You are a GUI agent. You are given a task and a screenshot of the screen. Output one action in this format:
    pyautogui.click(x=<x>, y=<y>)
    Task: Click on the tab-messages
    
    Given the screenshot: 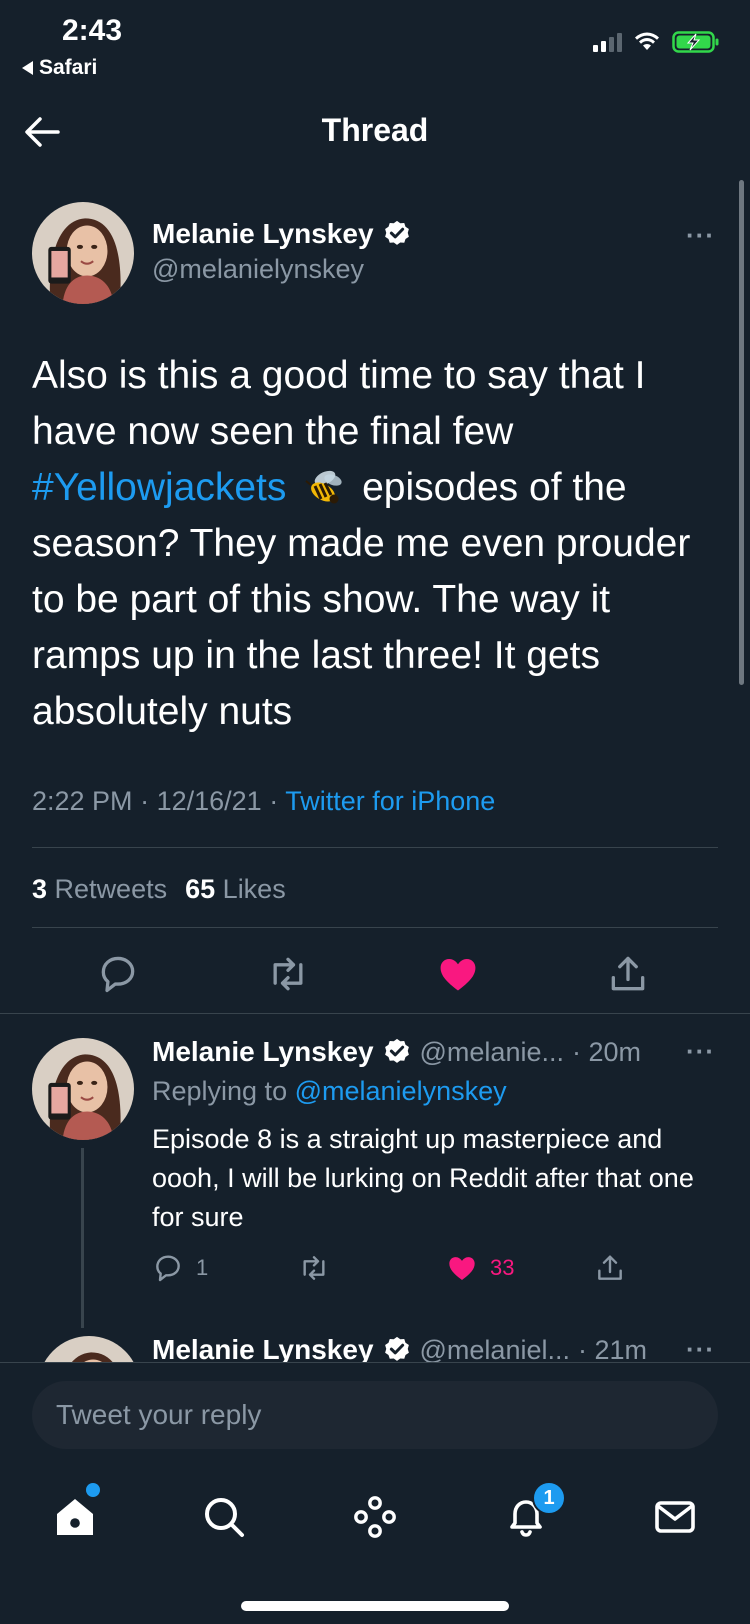 What is the action you would take?
    pyautogui.click(x=675, y=1517)
    